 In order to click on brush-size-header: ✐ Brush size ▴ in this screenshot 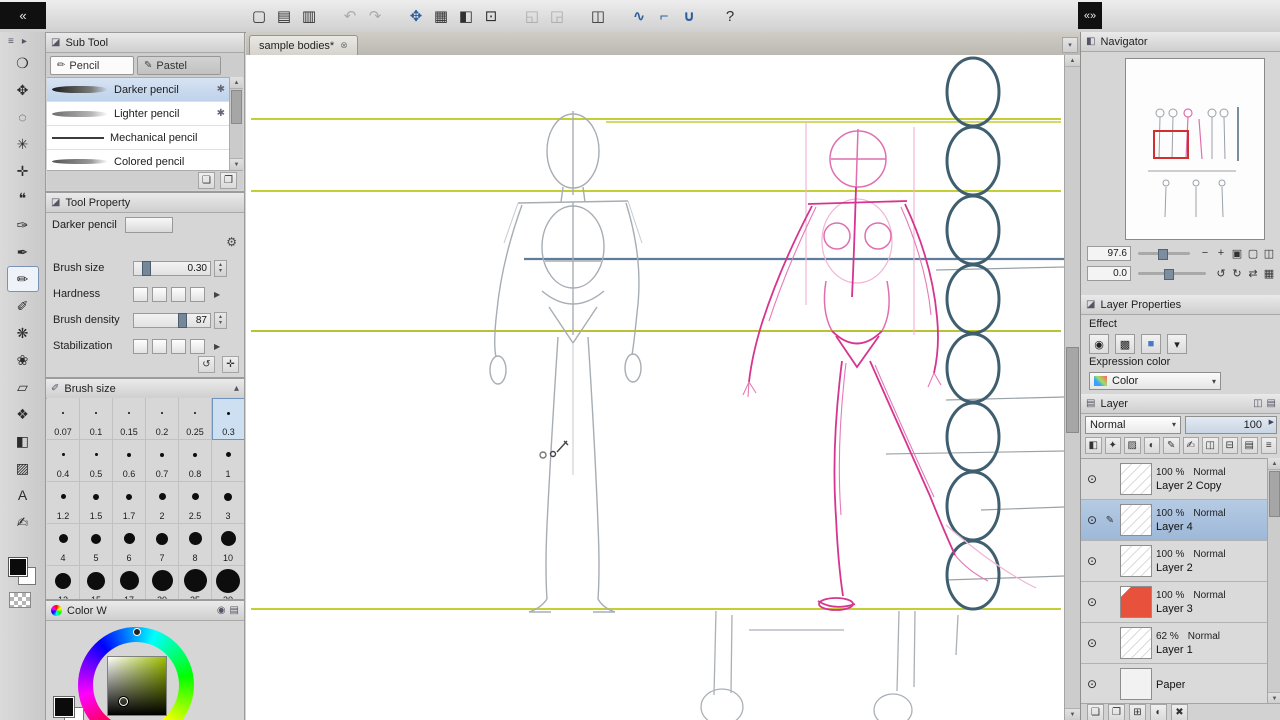, I will do `click(145, 389)`.